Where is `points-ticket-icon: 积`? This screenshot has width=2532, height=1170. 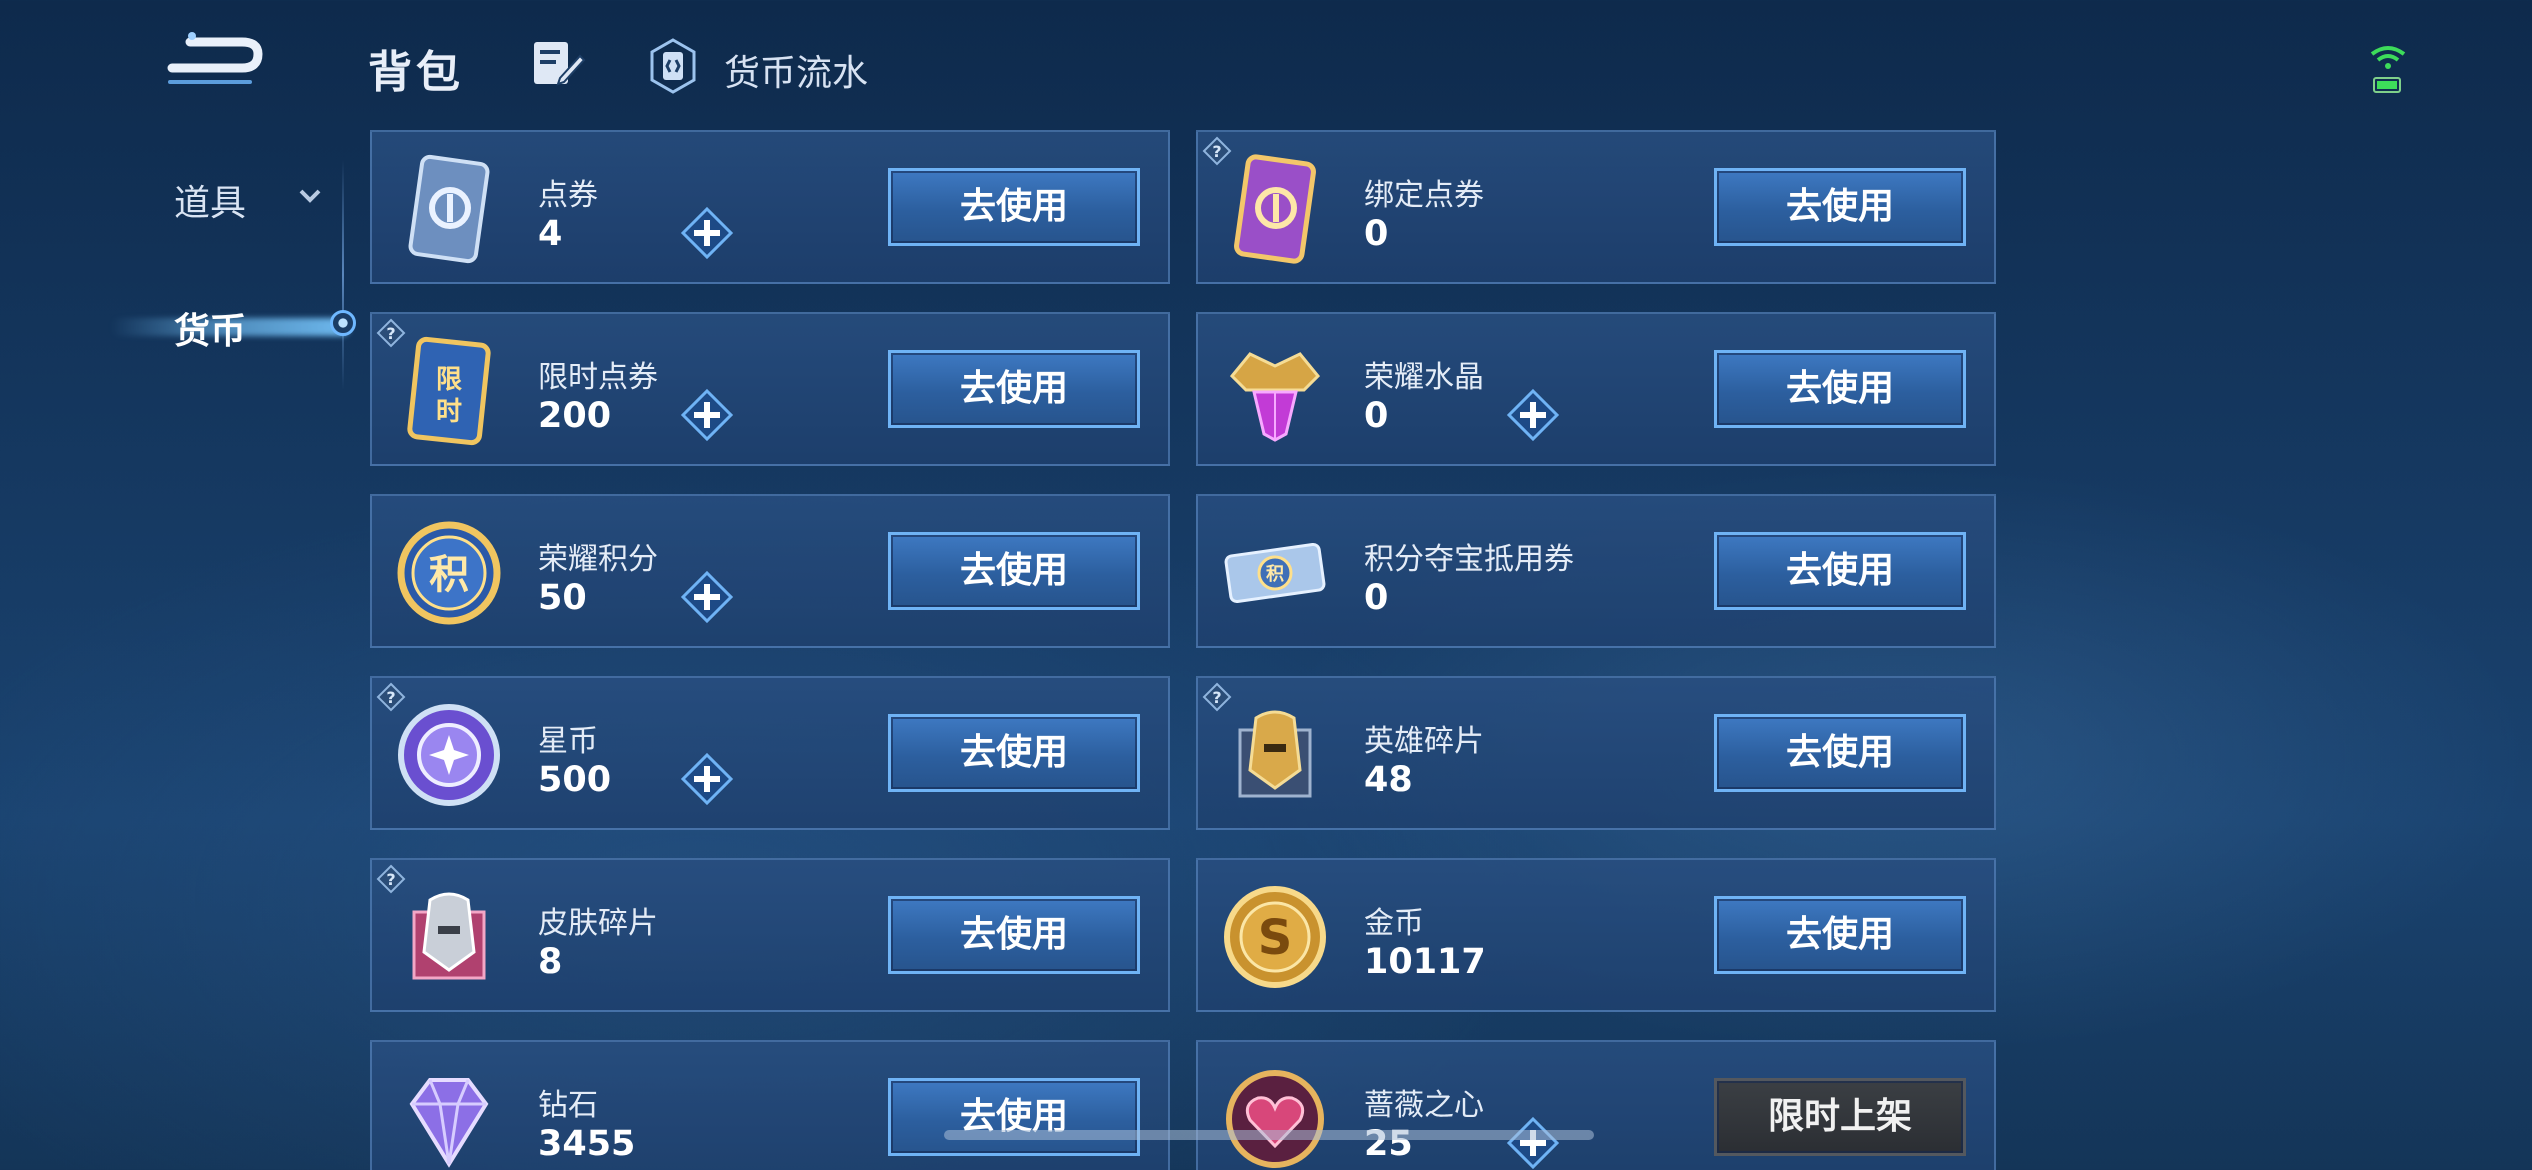
points-ticket-icon: 积 is located at coordinates (1275, 573).